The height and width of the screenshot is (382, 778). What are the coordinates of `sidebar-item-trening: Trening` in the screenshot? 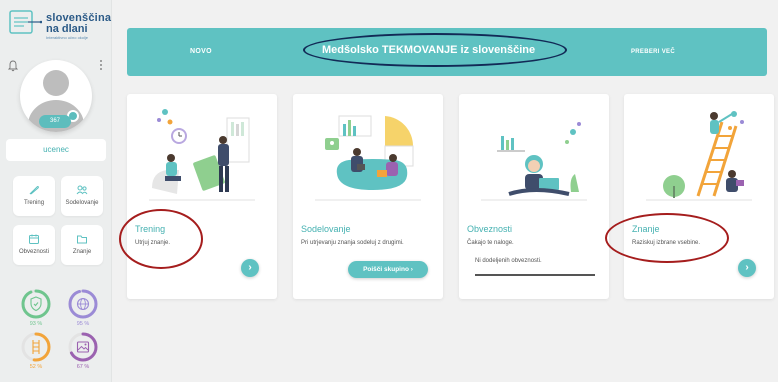 It's located at (34, 196).